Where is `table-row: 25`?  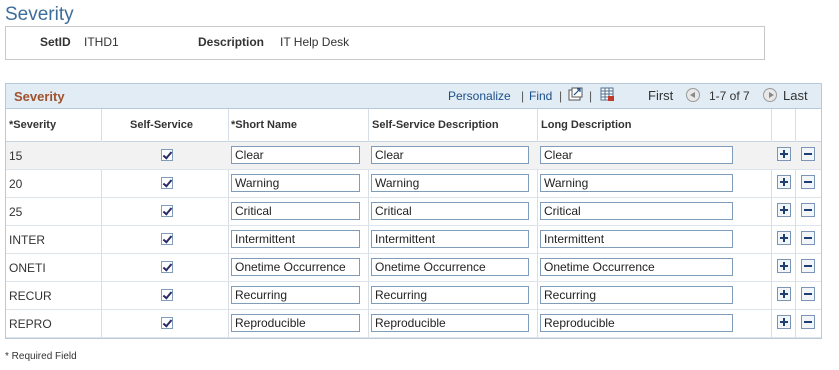
table-row: 25 is located at coordinates (413, 212).